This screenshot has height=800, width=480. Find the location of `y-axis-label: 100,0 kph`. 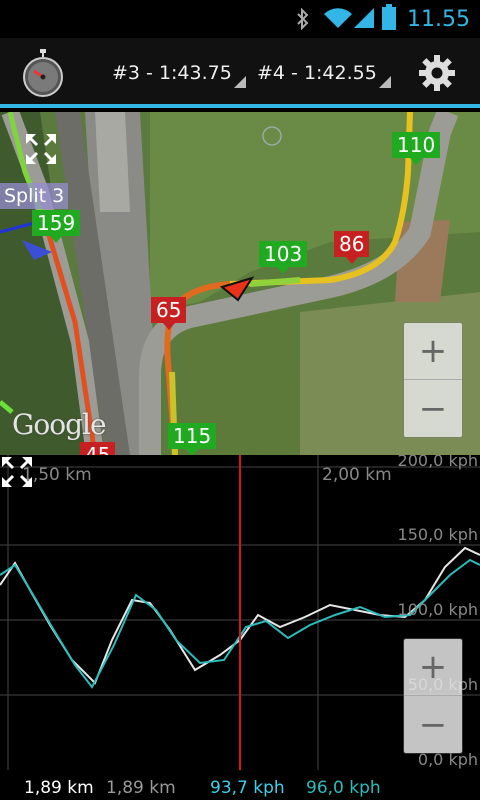

y-axis-label: 100,0 kph is located at coordinates (437, 609).